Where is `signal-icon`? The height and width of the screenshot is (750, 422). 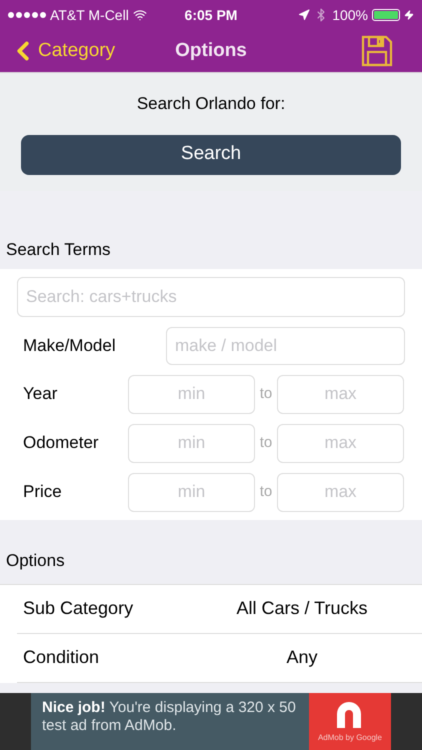 signal-icon is located at coordinates (27, 15).